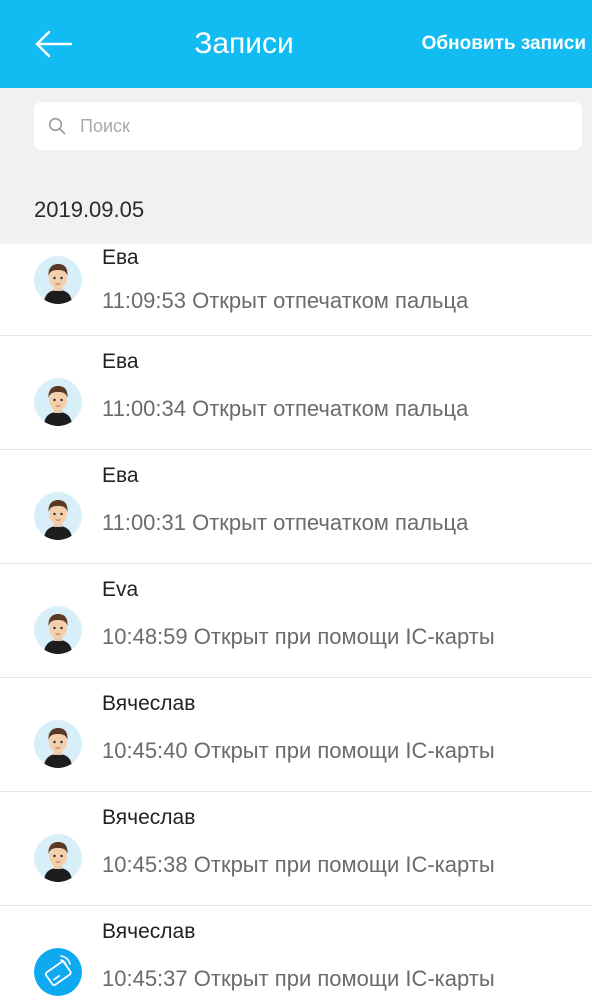 The width and height of the screenshot is (592, 1000). What do you see at coordinates (58, 972) in the screenshot?
I see `ic-card-icon` at bounding box center [58, 972].